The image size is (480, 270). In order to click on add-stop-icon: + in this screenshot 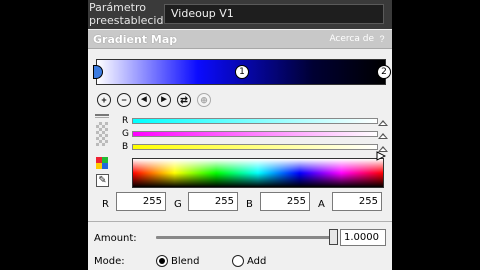, I will do `click(104, 100)`.